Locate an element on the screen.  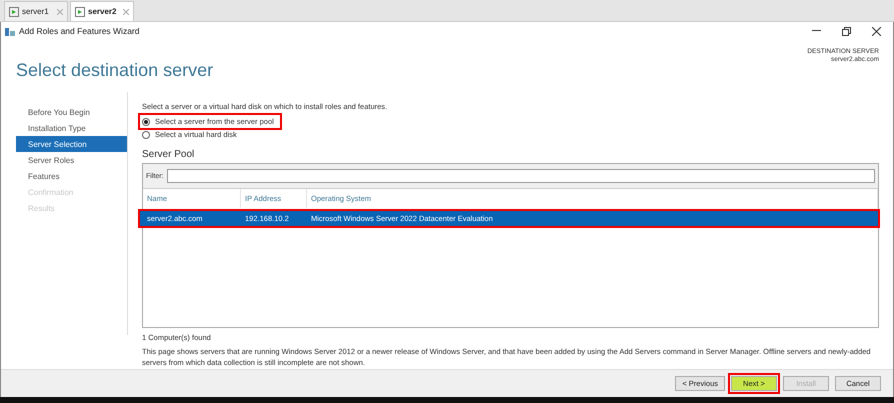
page-heading: Select destination server is located at coordinates (115, 71).